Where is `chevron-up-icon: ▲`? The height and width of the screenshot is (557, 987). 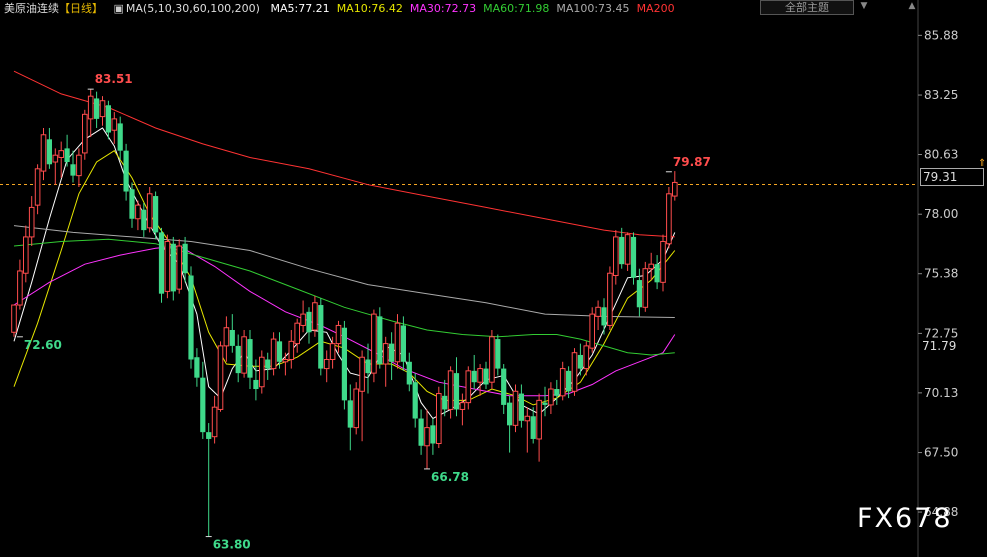
chevron-up-icon: ▲ is located at coordinates (912, 6).